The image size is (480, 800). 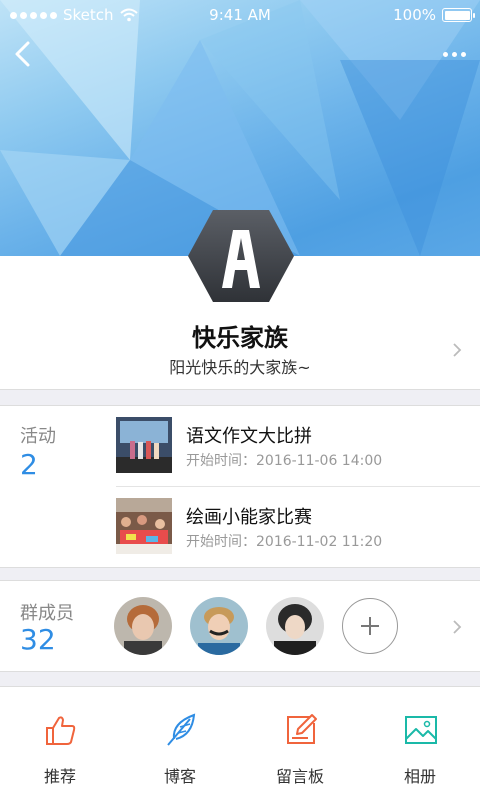 What do you see at coordinates (240, 367) in the screenshot?
I see `group-description: 阳光快乐的大家族~` at bounding box center [240, 367].